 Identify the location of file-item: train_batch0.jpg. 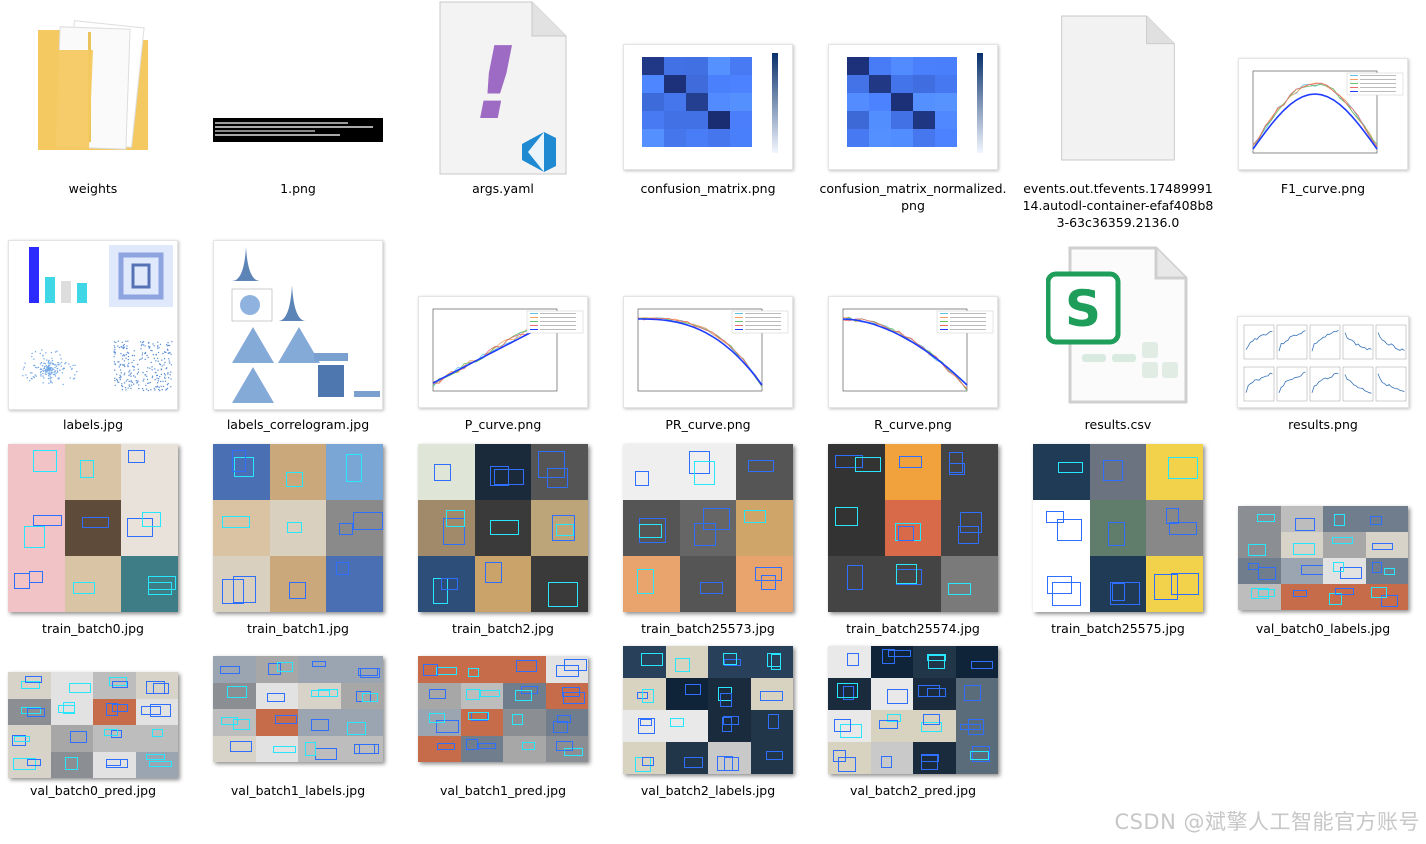
(96, 538).